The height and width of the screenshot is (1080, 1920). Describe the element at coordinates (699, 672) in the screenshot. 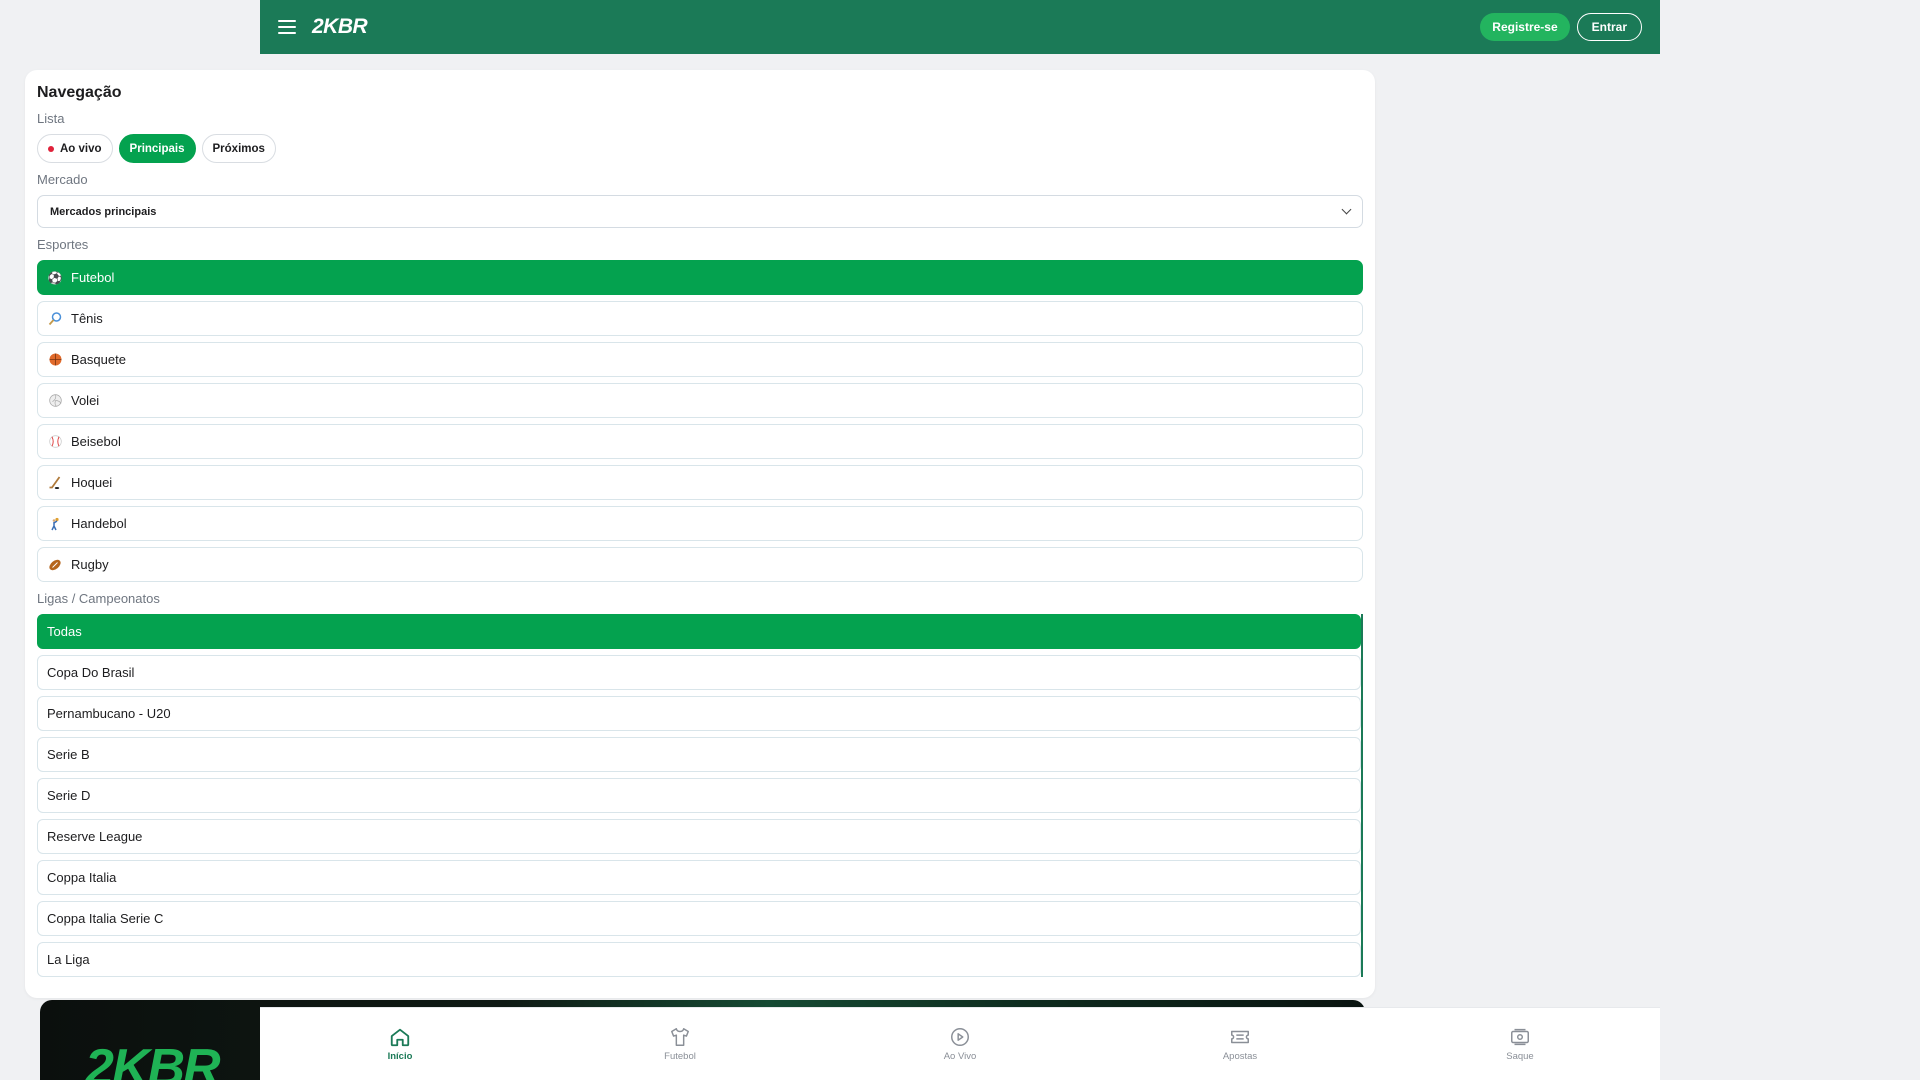

I see `league-item-copa-do-brasil: Copa Do Brasil` at that location.